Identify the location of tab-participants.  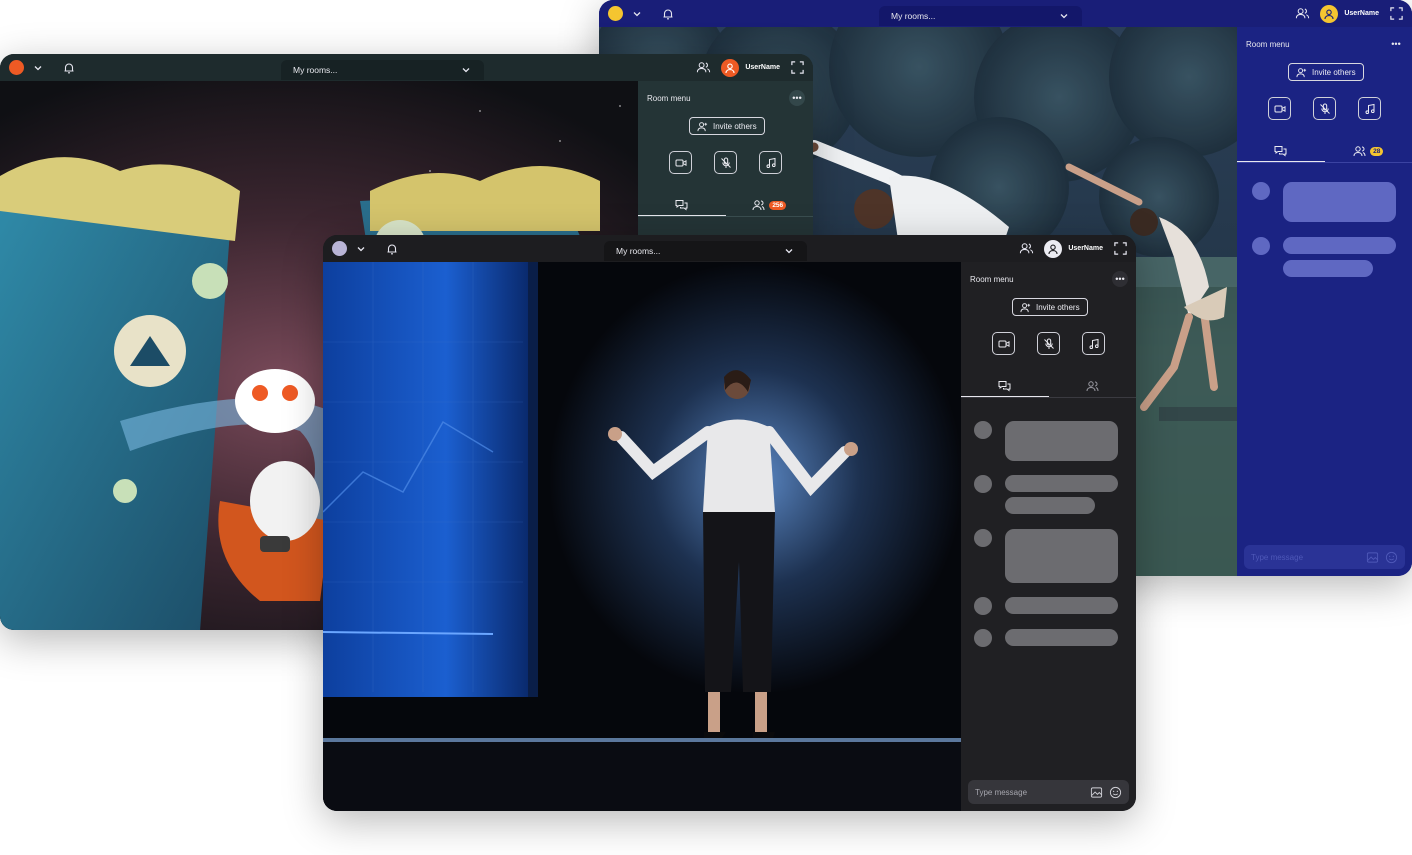
(1093, 386).